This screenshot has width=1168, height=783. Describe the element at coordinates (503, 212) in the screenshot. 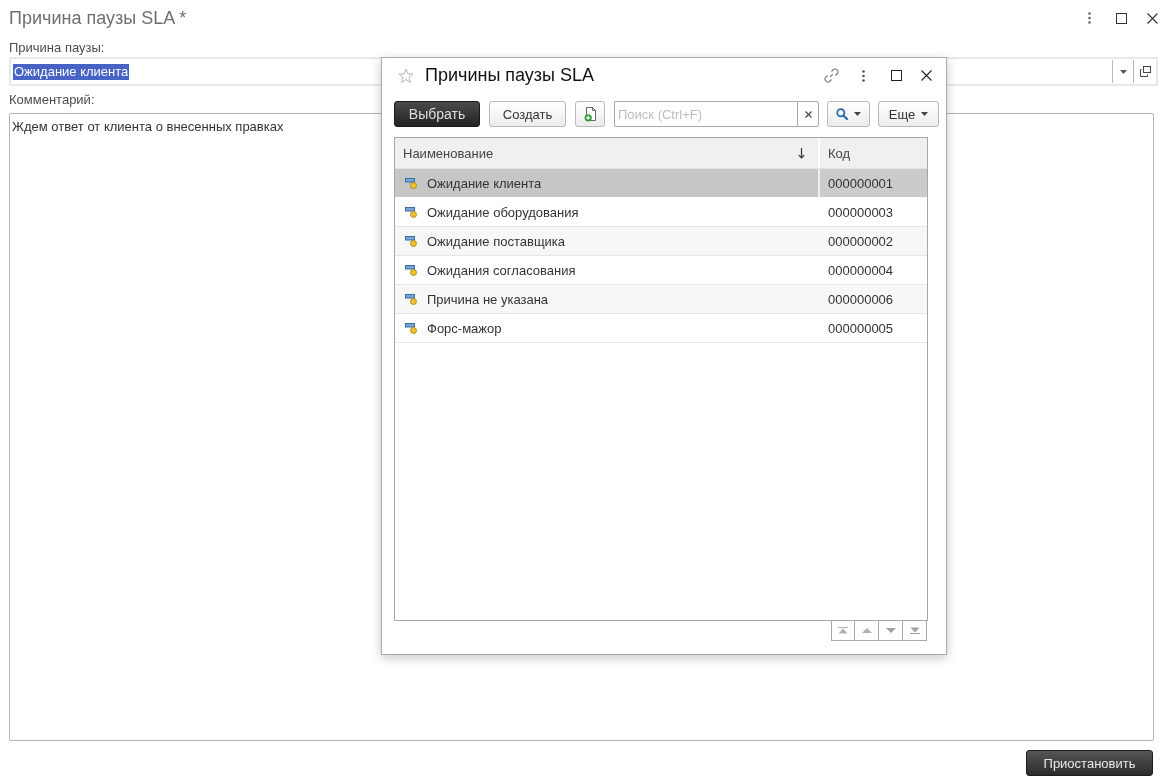

I see `item-name: Ожидание оборудования` at that location.